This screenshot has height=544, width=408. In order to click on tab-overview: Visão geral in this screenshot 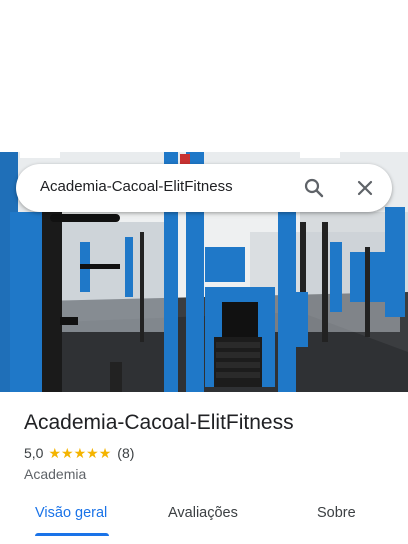, I will do `click(71, 513)`.